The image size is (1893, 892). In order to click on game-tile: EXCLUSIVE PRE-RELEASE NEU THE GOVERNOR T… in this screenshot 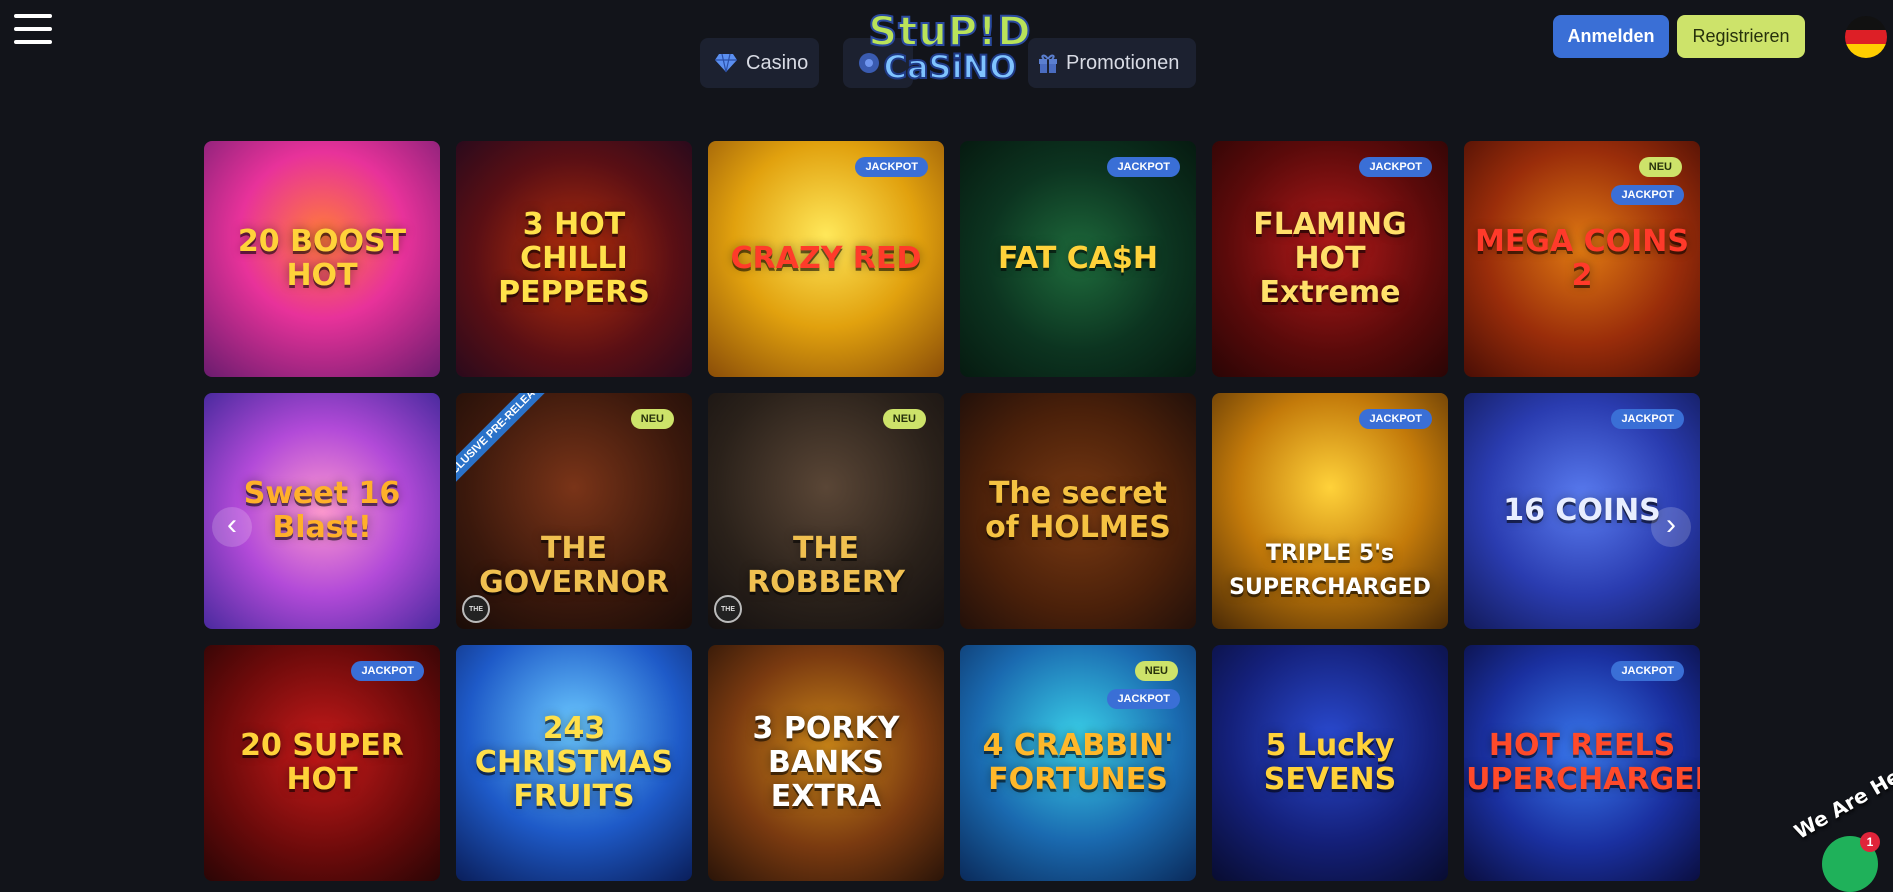, I will do `click(574, 511)`.